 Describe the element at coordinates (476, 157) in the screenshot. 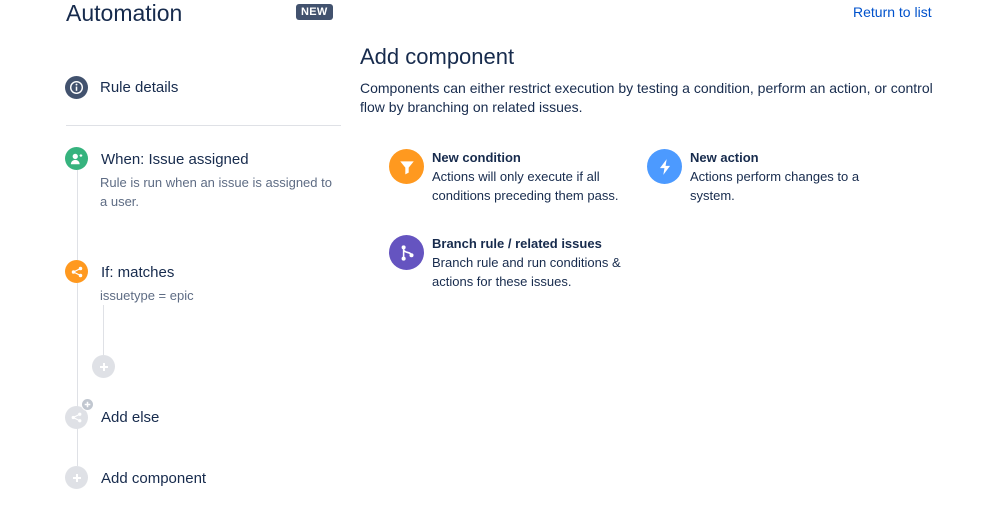

I see `option-title: New condition` at that location.